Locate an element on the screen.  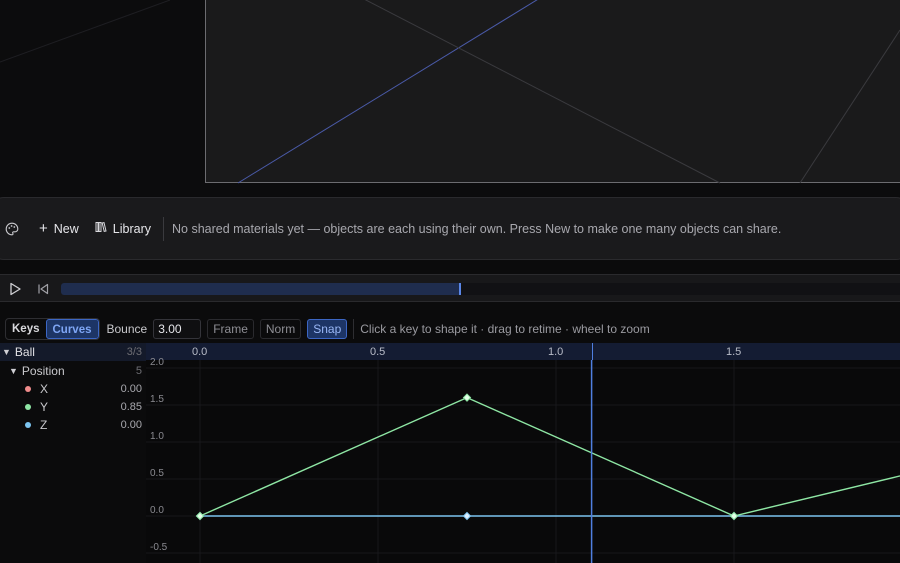
y-tick-label: 2.0 is located at coordinates (157, 362).